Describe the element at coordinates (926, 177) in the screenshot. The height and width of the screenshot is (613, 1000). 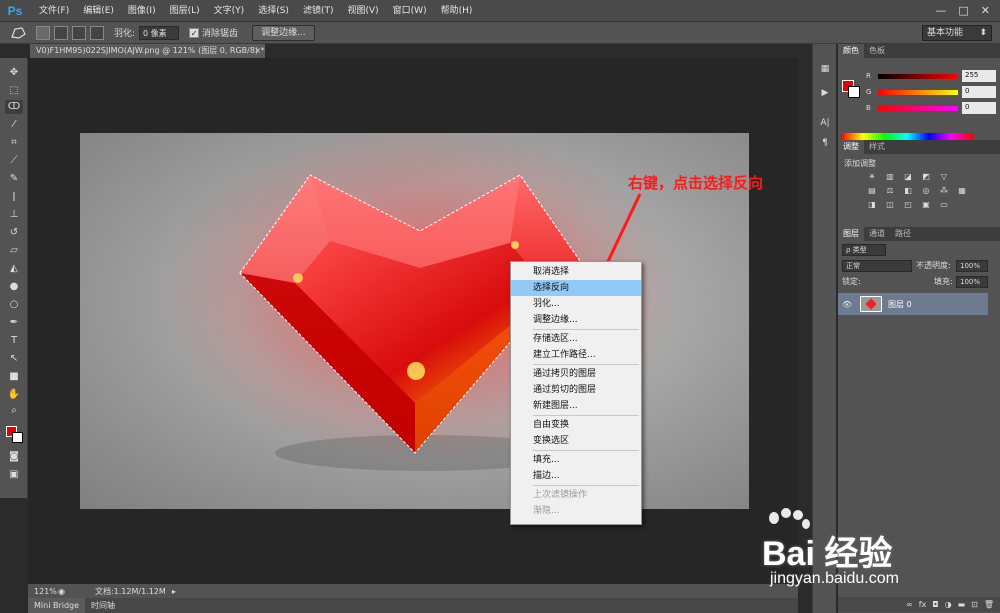
I see `exposure-icon: ◩` at that location.